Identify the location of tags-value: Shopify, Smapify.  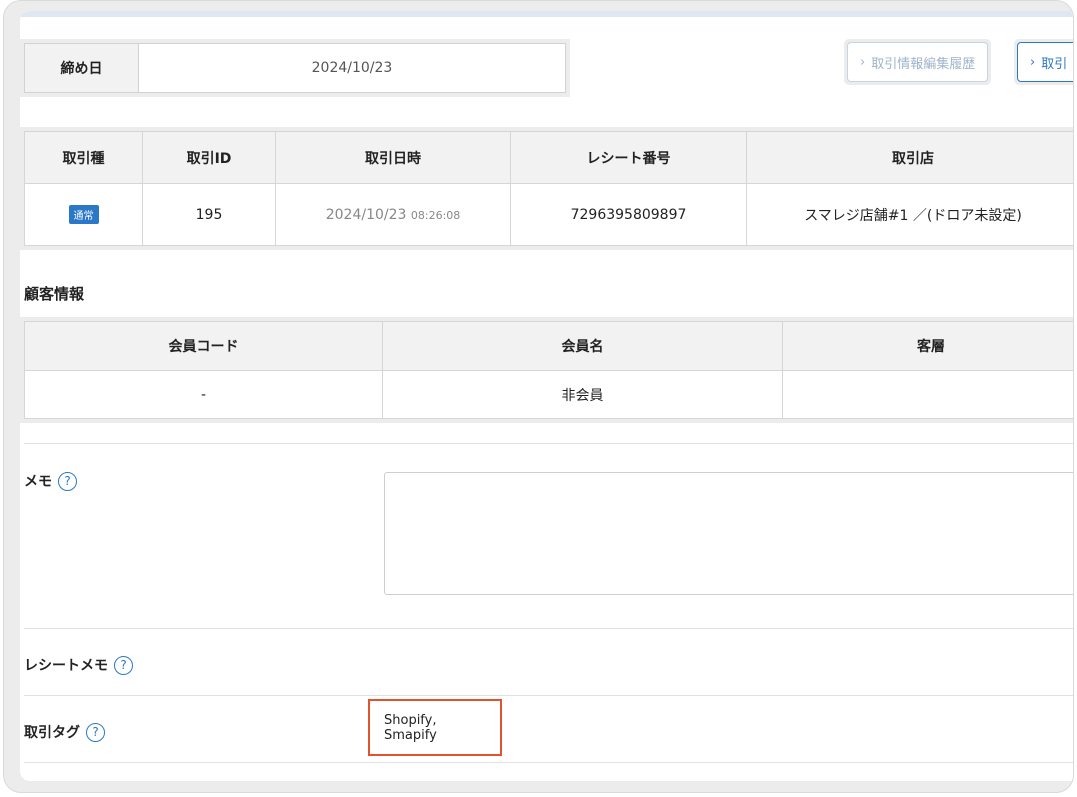
(435, 727).